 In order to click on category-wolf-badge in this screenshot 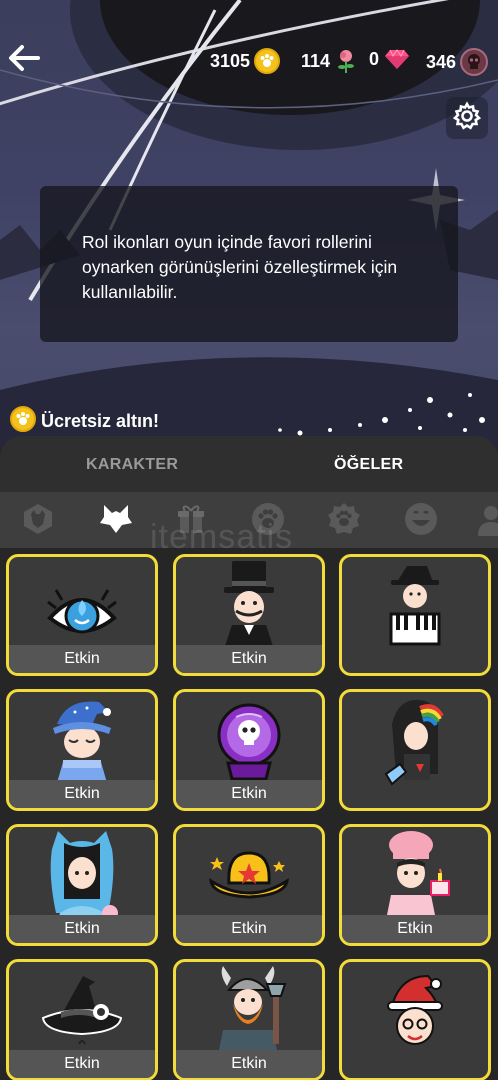, I will do `click(38, 521)`.